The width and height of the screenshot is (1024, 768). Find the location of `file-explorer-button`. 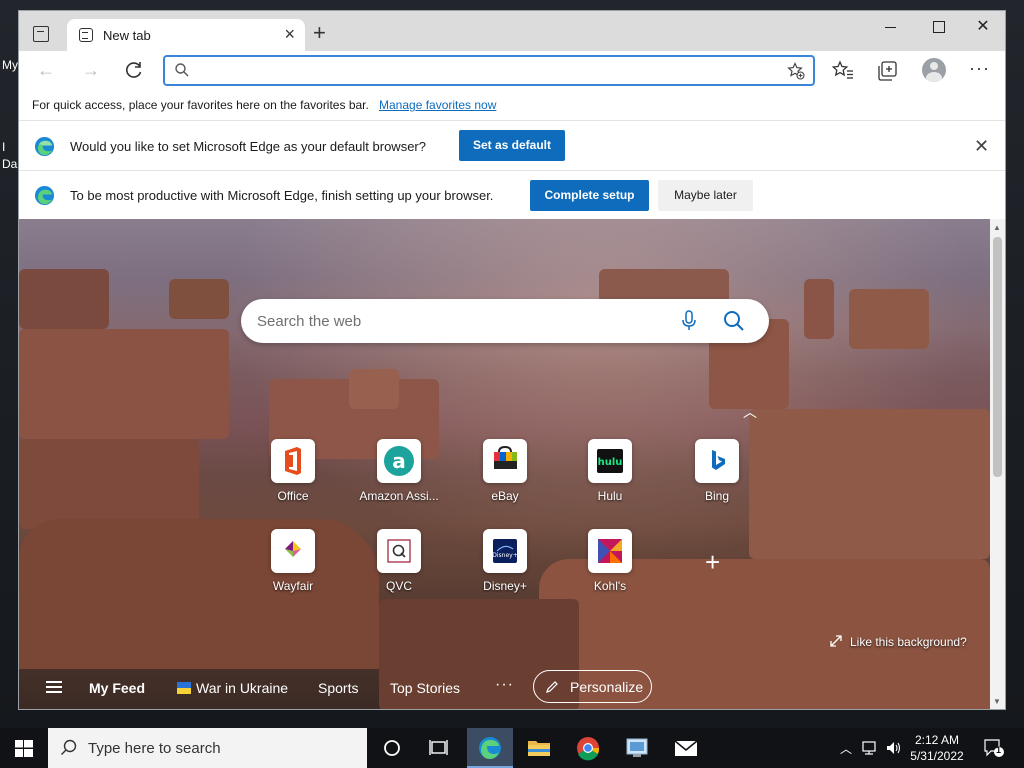

file-explorer-button is located at coordinates (539, 748).